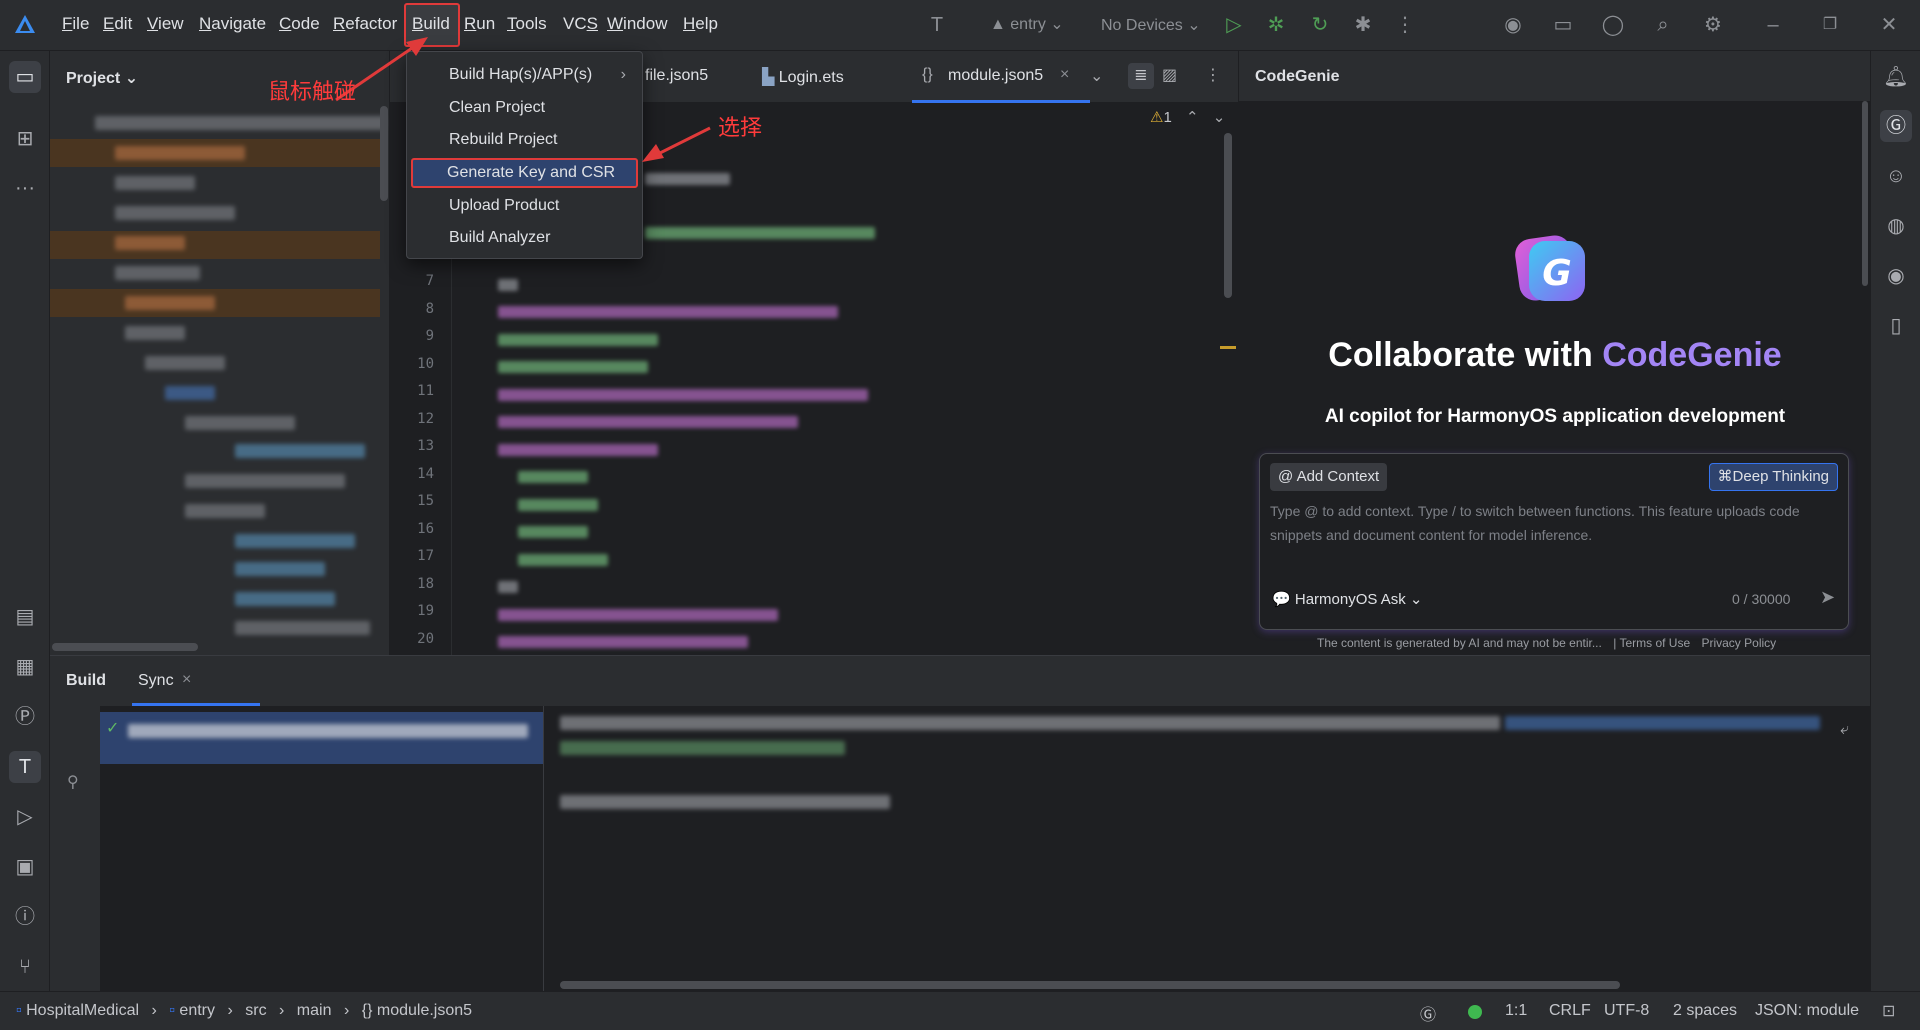 The width and height of the screenshot is (1920, 1030). What do you see at coordinates (1613, 25) in the screenshot?
I see `account-icon: ◯` at bounding box center [1613, 25].